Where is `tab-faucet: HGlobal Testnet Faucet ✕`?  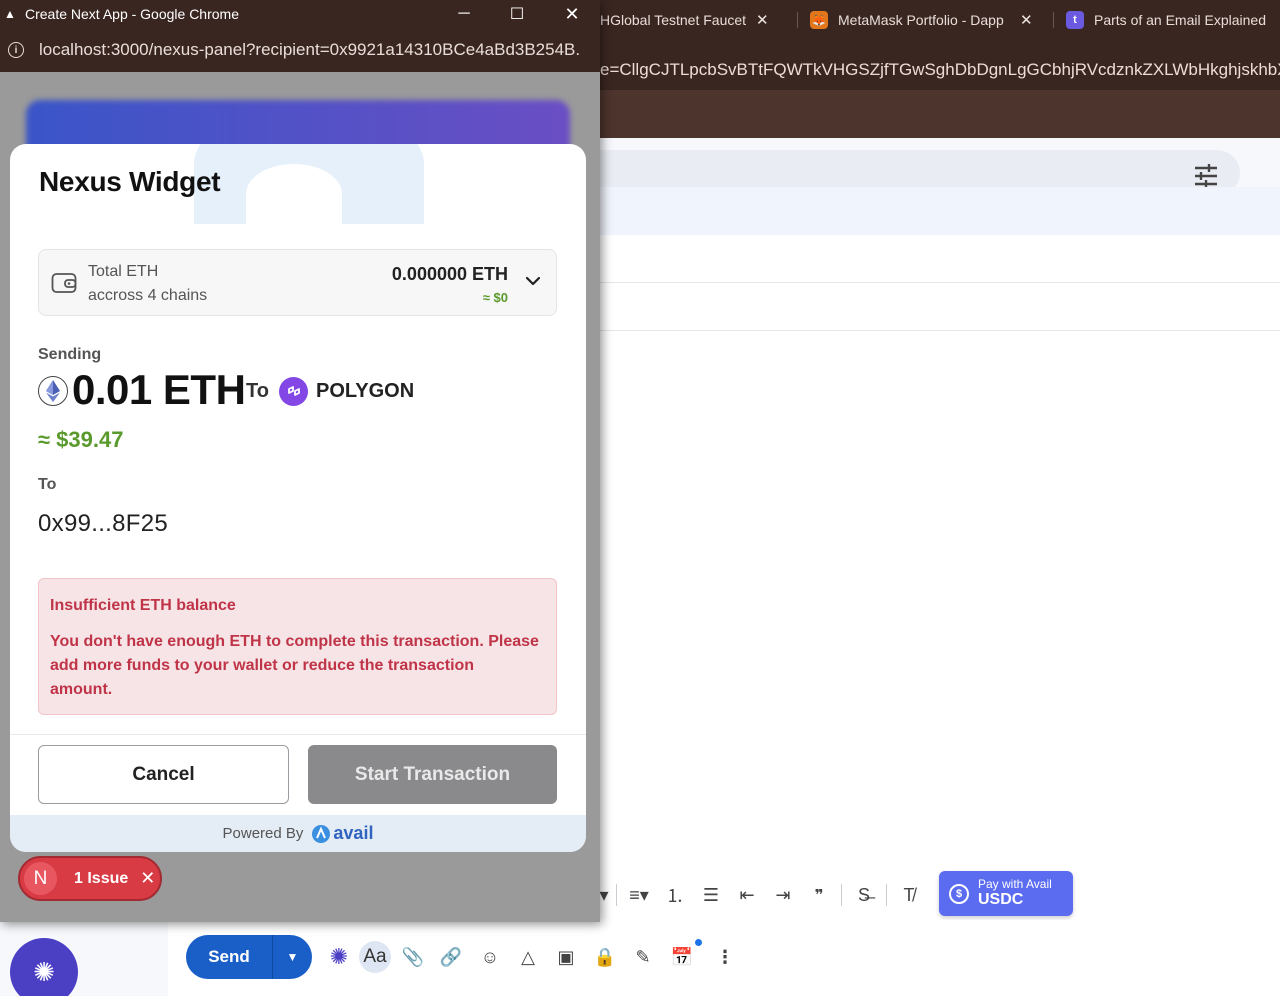 tab-faucet: HGlobal Testnet Faucet ✕ is located at coordinates (692, 20).